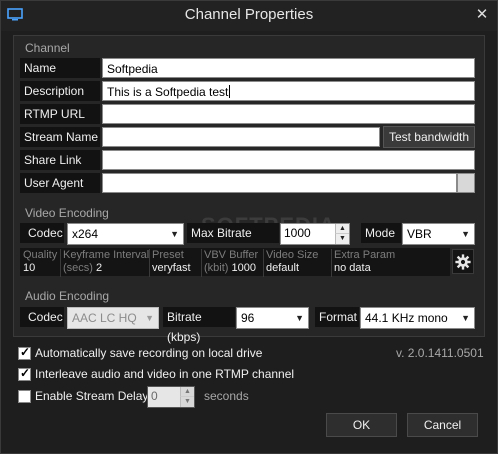 The width and height of the screenshot is (498, 454). Describe the element at coordinates (442, 425) in the screenshot. I see `cancel-button: Cancel` at that location.